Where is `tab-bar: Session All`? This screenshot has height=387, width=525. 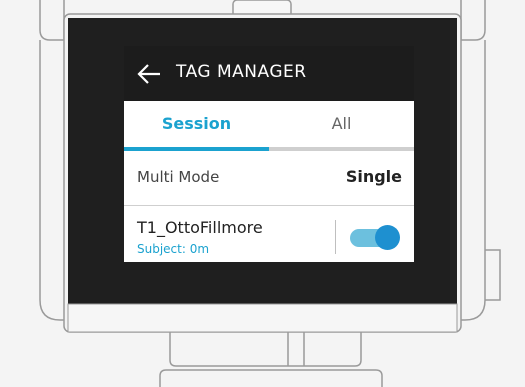
tab-bar: Session All is located at coordinates (269, 126).